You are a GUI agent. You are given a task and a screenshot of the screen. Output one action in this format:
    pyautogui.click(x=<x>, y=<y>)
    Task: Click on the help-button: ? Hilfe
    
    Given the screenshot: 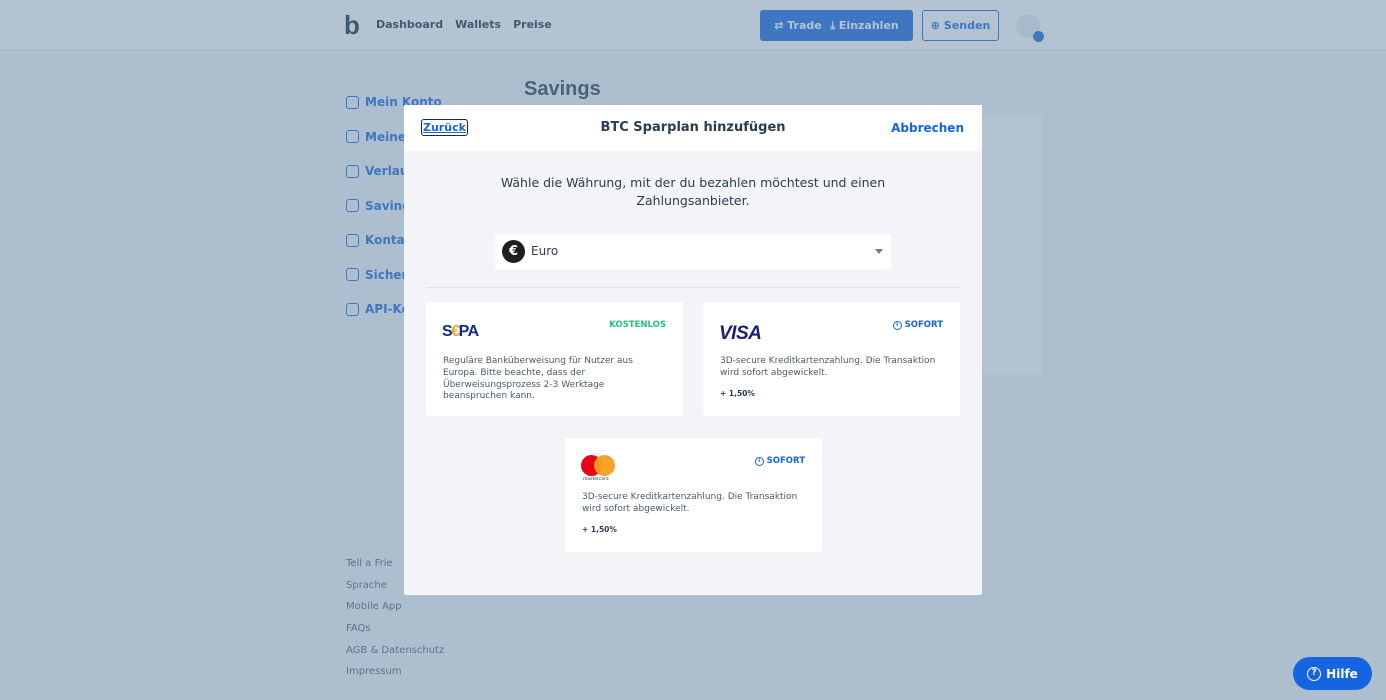 What is the action you would take?
    pyautogui.click(x=1332, y=673)
    